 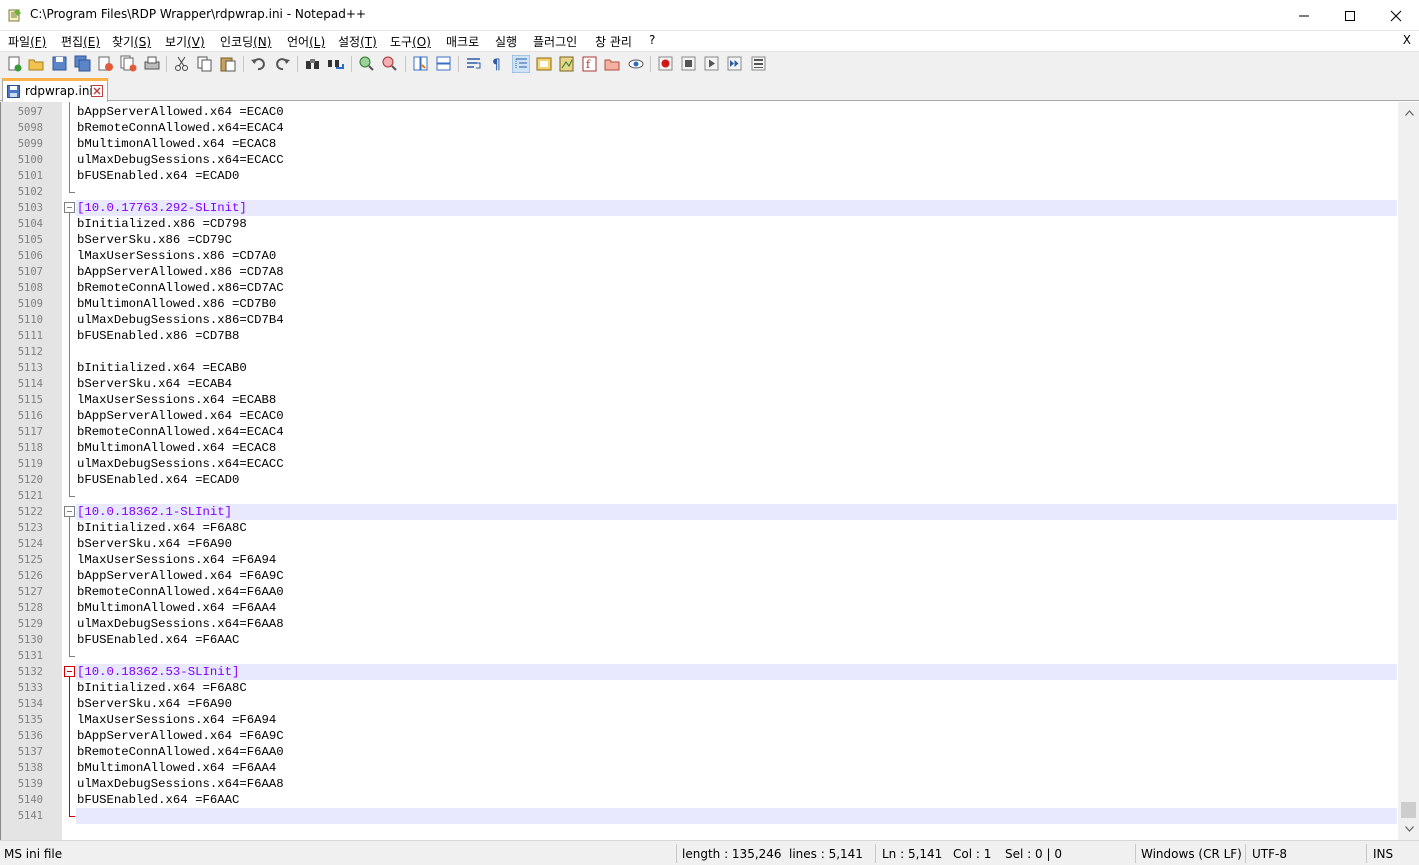 What do you see at coordinates (182, 64) in the screenshot?
I see `cut-button` at bounding box center [182, 64].